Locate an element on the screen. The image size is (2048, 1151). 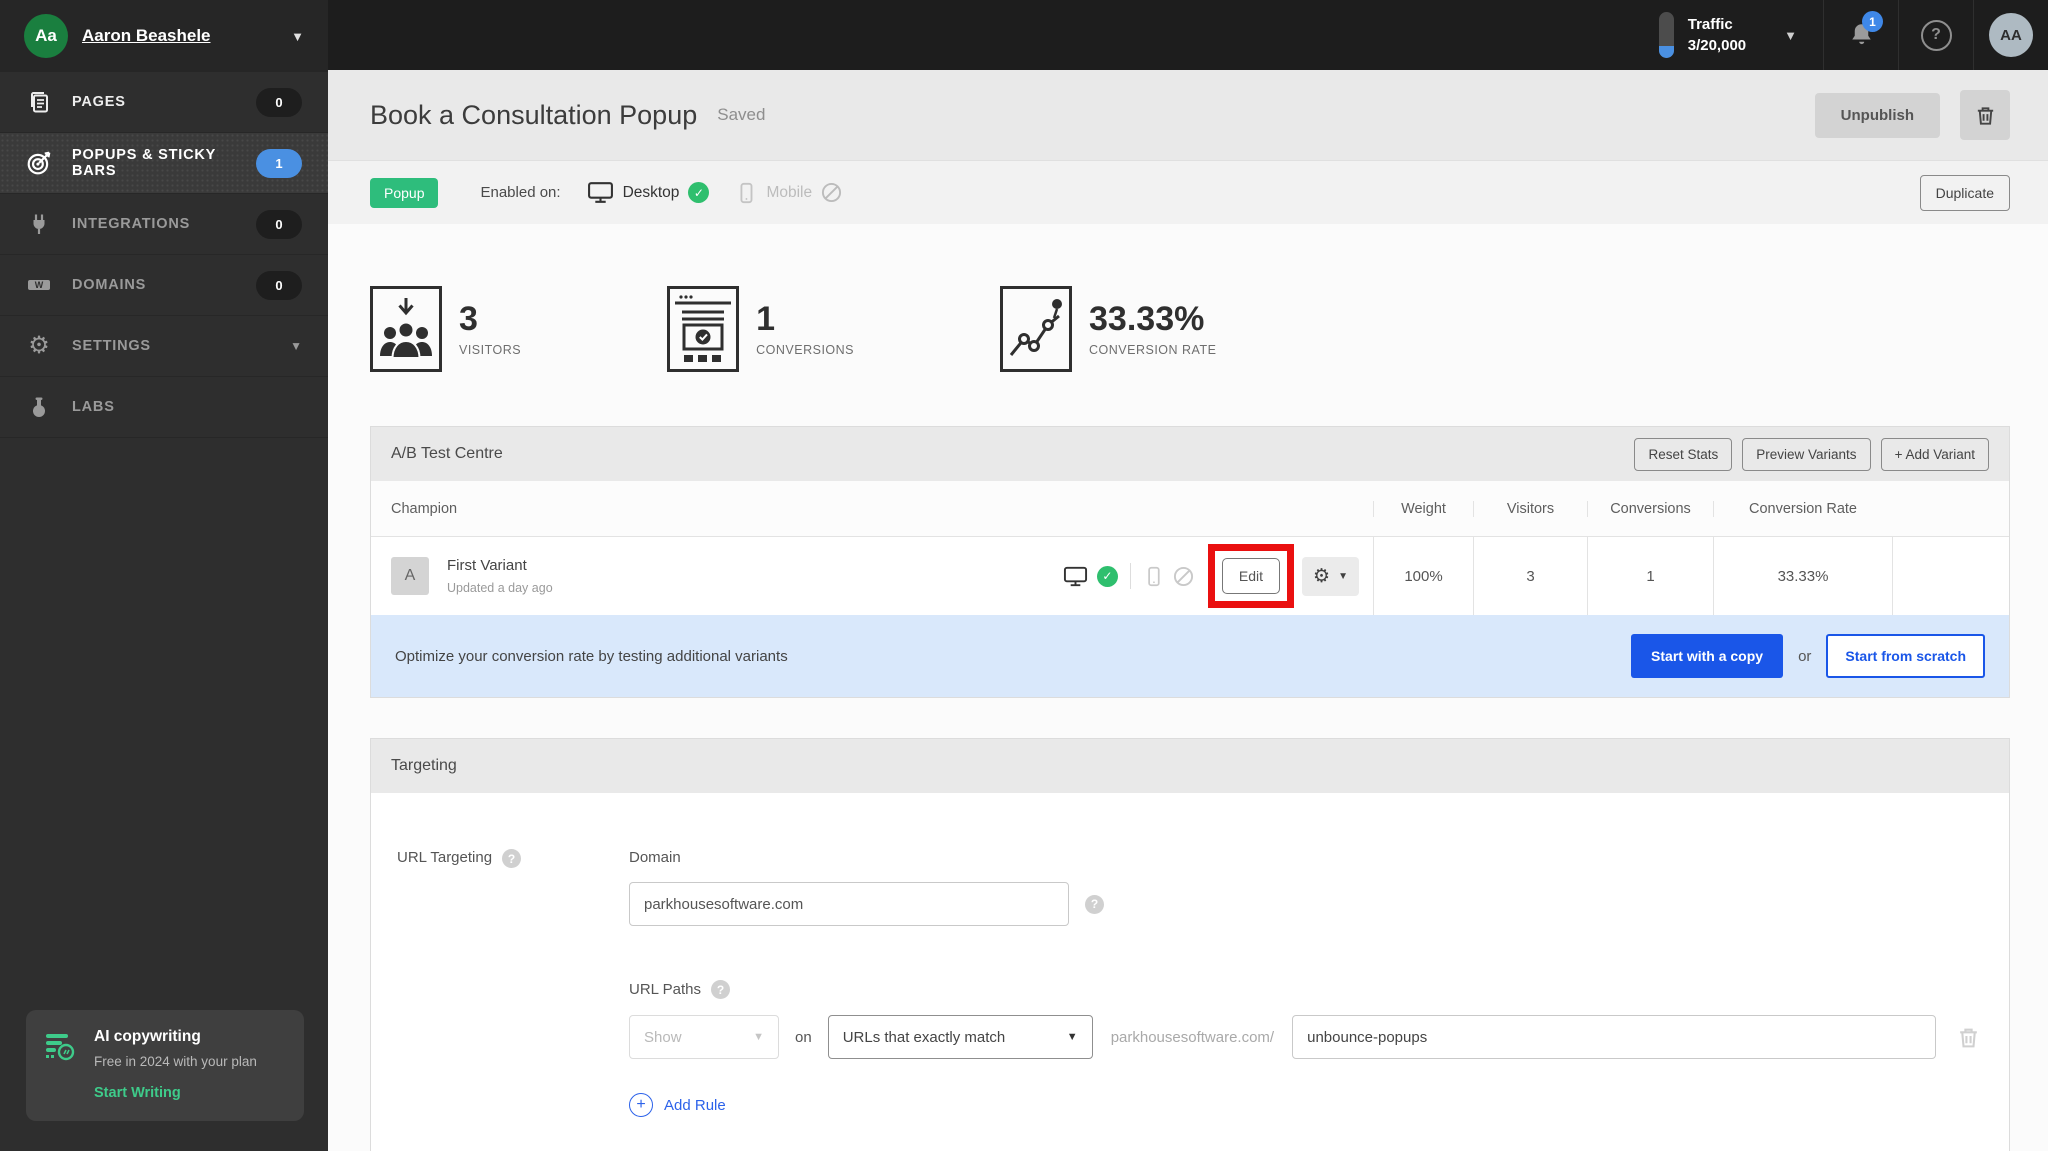
page-title: Book a Consultation Popup is located at coordinates (534, 114).